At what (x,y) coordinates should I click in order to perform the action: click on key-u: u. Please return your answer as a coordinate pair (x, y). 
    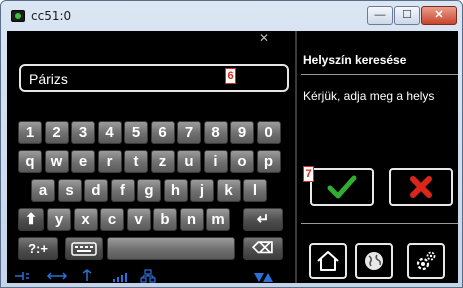
    Looking at the image, I should click on (189, 161).